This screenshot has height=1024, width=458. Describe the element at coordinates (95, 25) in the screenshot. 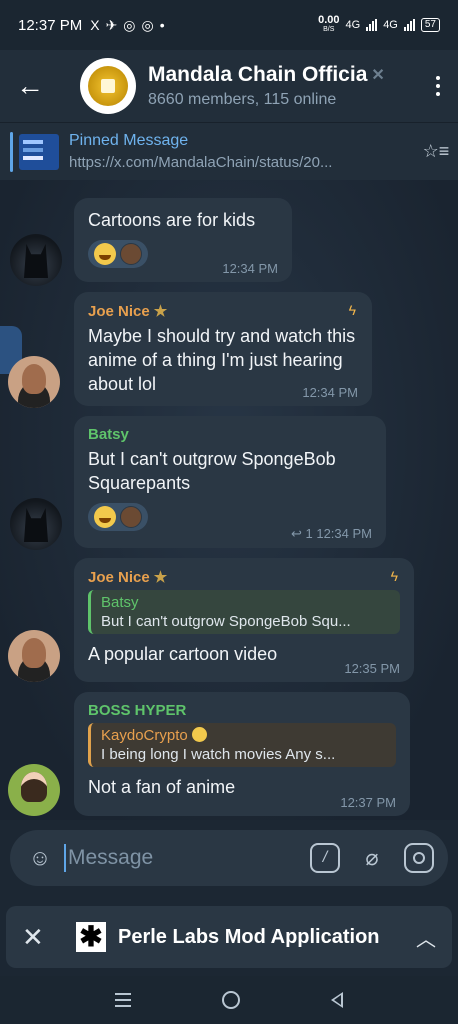

I see `x-app-icon: X` at that location.